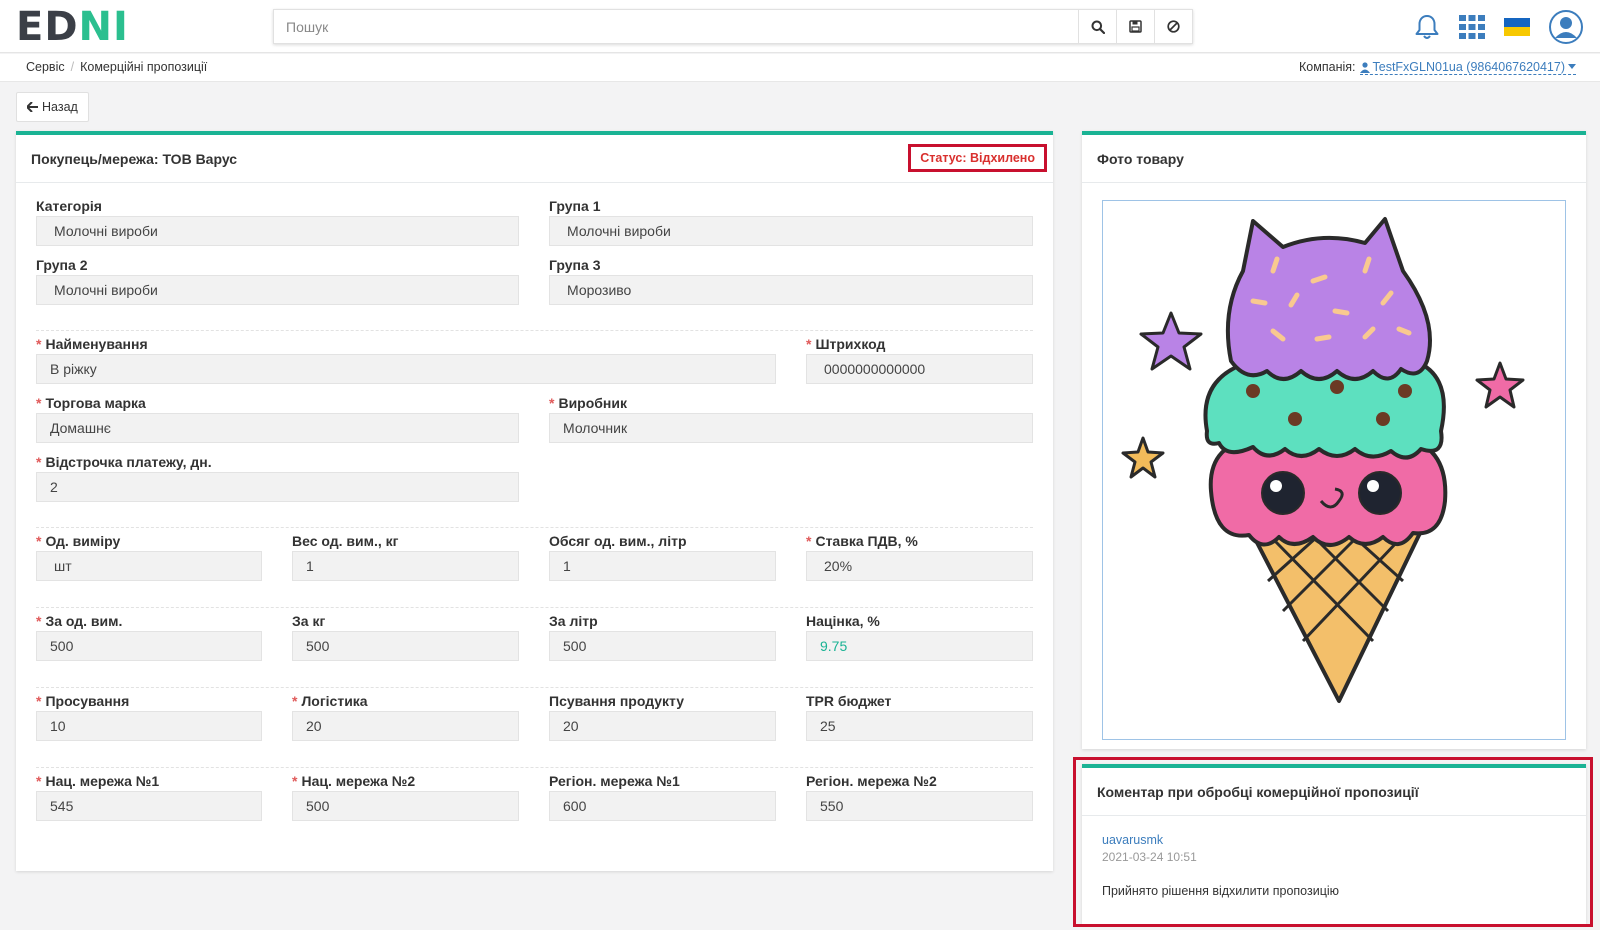 The height and width of the screenshot is (930, 1600). I want to click on vat-rate-field: 20%, so click(919, 566).